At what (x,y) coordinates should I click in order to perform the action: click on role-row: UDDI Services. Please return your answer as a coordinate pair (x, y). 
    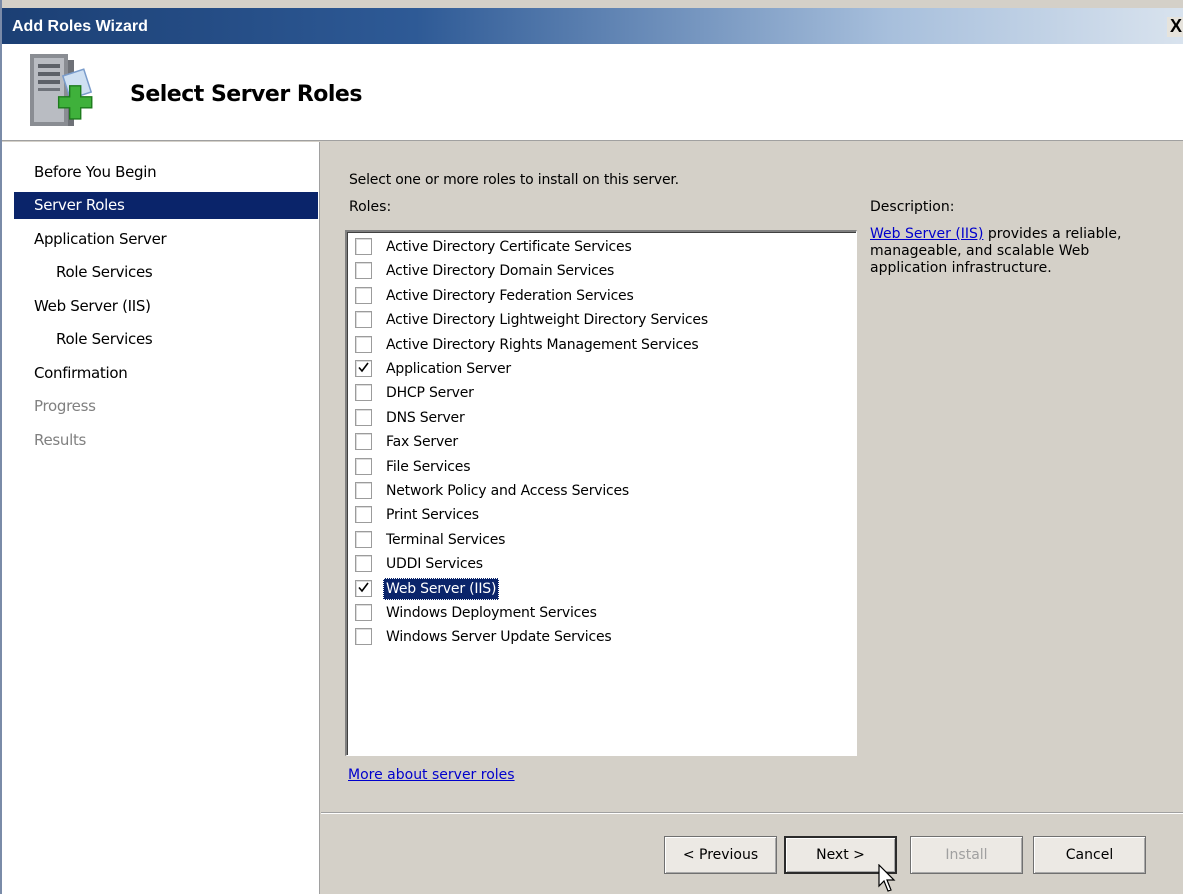
    Looking at the image, I should click on (603, 564).